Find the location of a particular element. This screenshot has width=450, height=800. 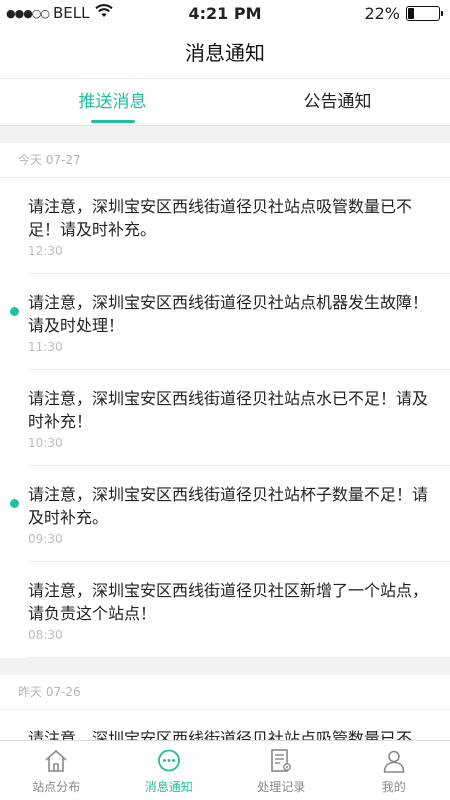

tab-label: 推送消息 is located at coordinates (112, 102).